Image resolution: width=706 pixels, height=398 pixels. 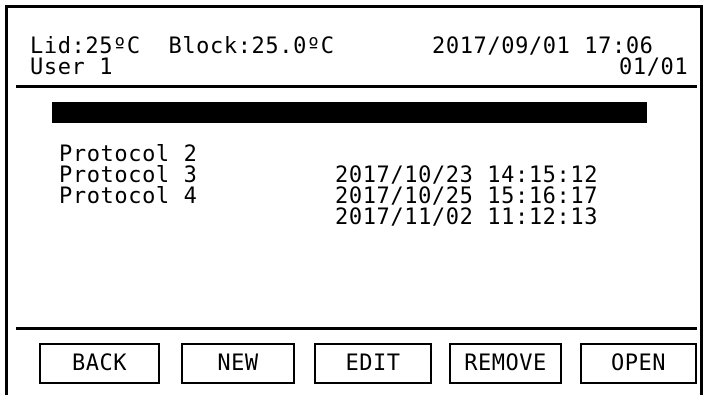 What do you see at coordinates (638, 363) in the screenshot?
I see `open-button: OPEN` at bounding box center [638, 363].